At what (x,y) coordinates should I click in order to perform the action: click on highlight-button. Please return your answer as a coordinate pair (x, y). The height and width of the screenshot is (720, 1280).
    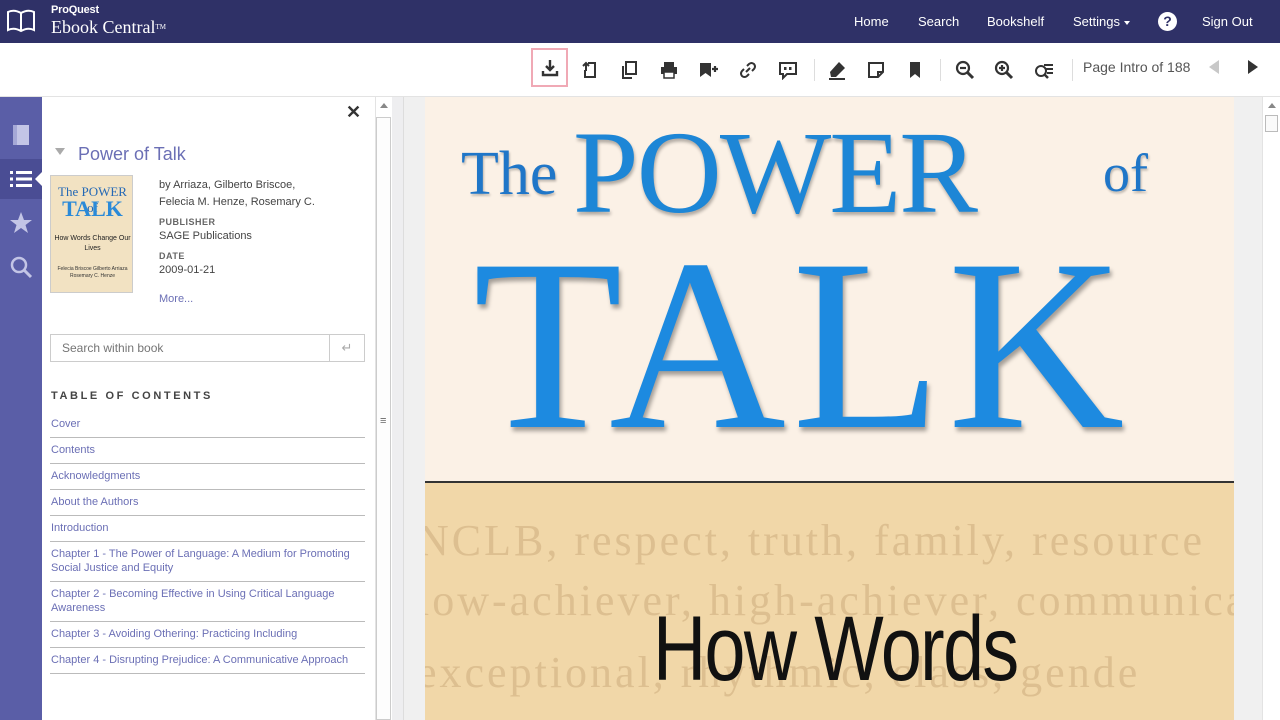
    Looking at the image, I should click on (837, 70).